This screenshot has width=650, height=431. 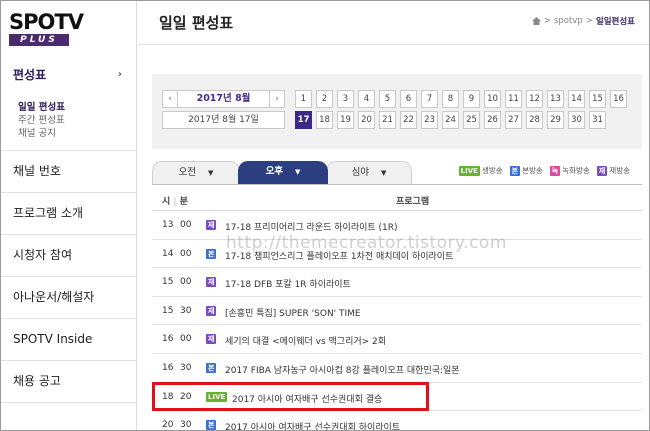 I want to click on calendar-day: 2, so click(x=324, y=99).